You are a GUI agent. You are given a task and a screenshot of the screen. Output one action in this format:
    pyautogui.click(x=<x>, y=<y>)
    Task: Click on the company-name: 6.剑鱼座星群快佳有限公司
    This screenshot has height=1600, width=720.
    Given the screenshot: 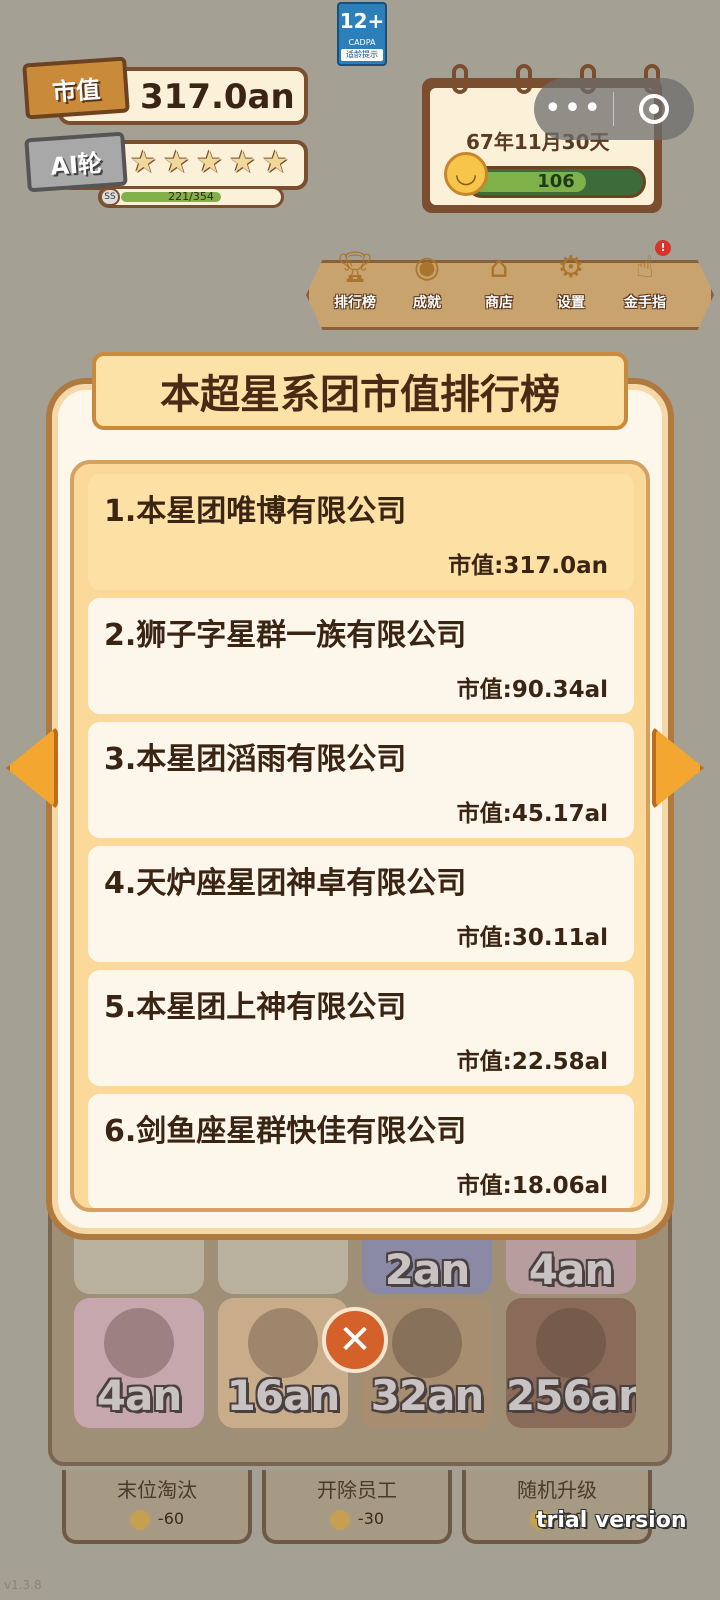 What is the action you would take?
    pyautogui.click(x=285, y=1131)
    